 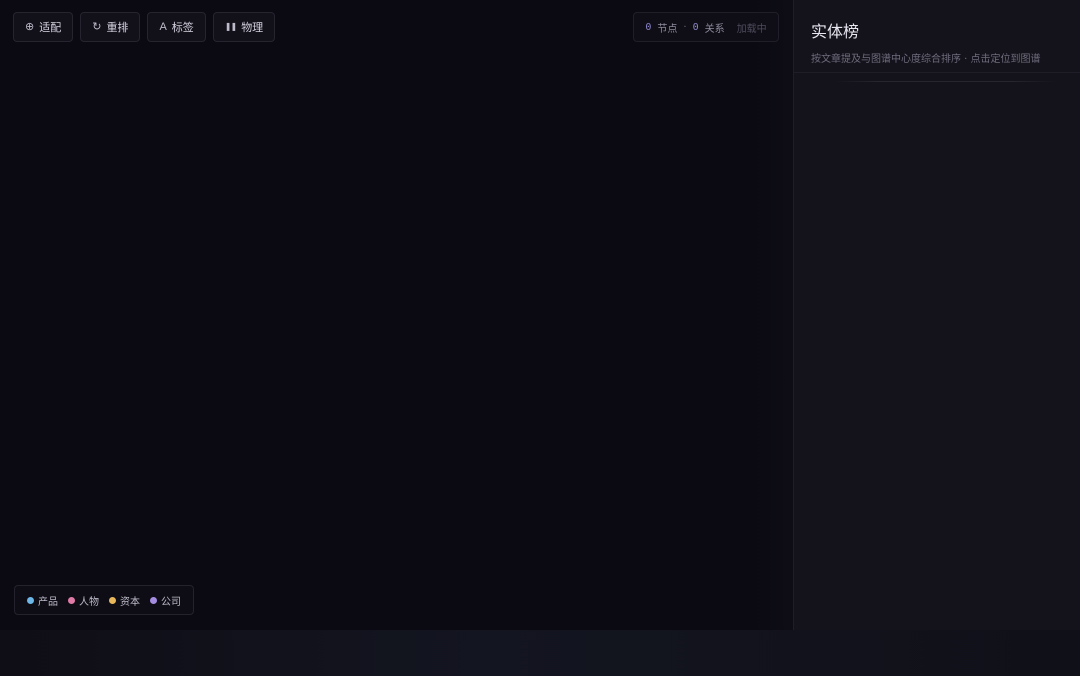 I want to click on graph-toolbar: ⊕ 适配 ↻ 重排 A 标签 ❚❚ 物理, so click(x=144, y=27).